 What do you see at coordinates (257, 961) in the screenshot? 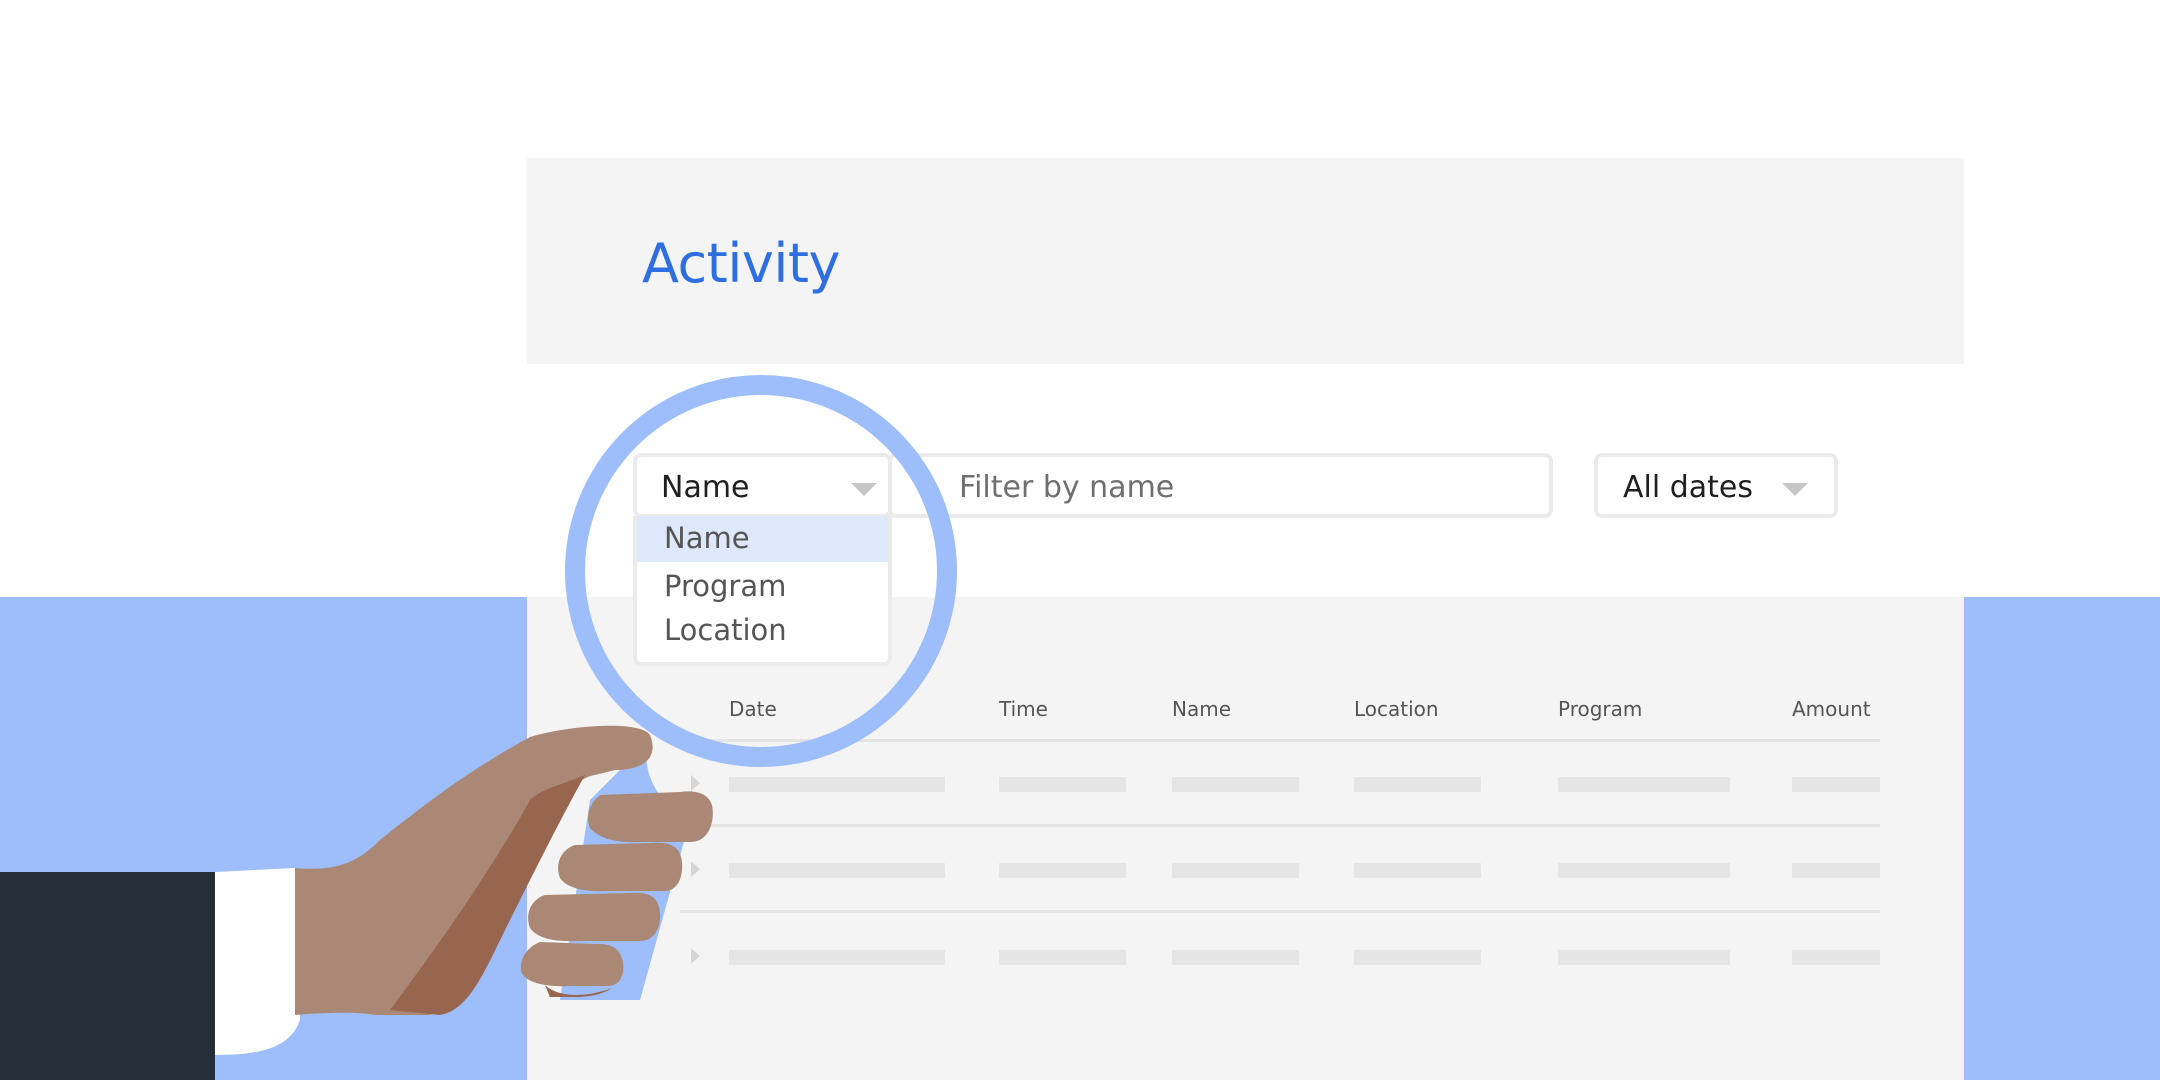
I see `shirt-cuff` at bounding box center [257, 961].